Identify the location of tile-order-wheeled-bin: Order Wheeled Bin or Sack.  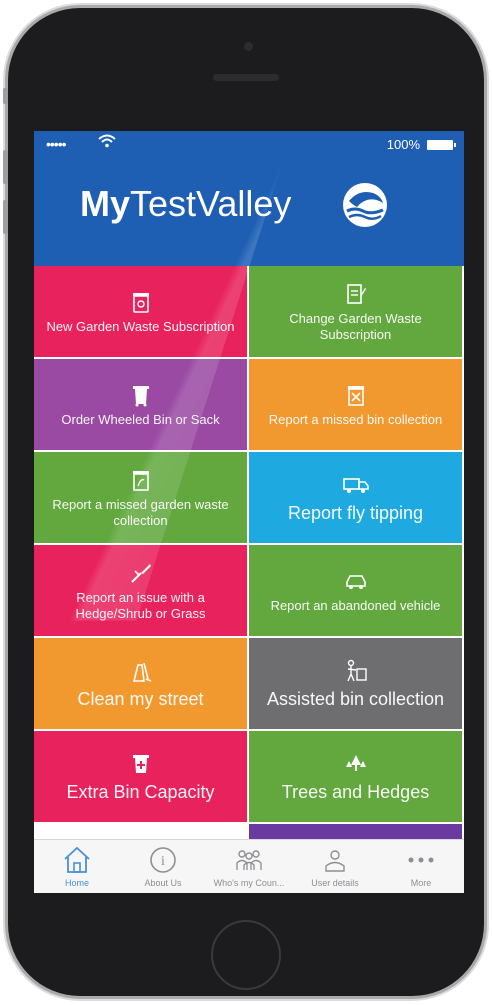
(140, 404).